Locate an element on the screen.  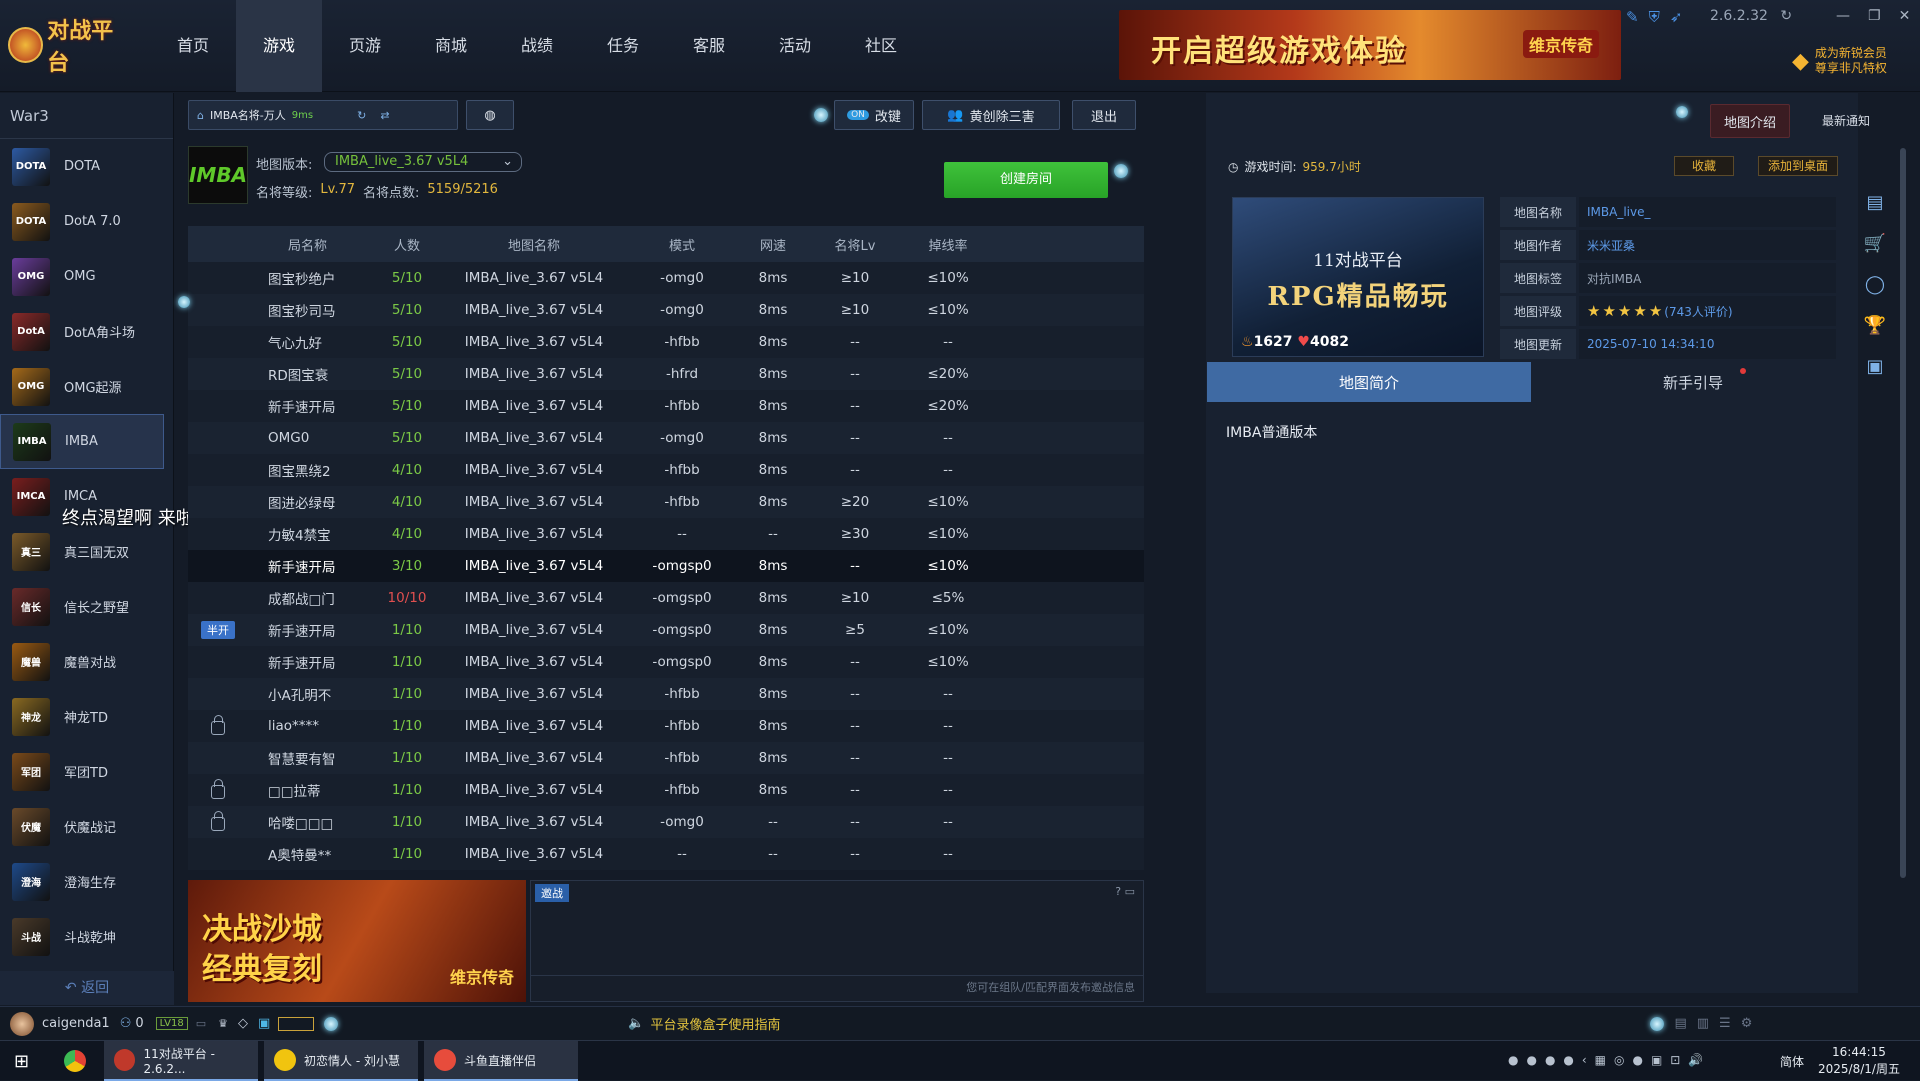
sidebar-game-item: DOTA DotA 7.0 is located at coordinates (86, 221).